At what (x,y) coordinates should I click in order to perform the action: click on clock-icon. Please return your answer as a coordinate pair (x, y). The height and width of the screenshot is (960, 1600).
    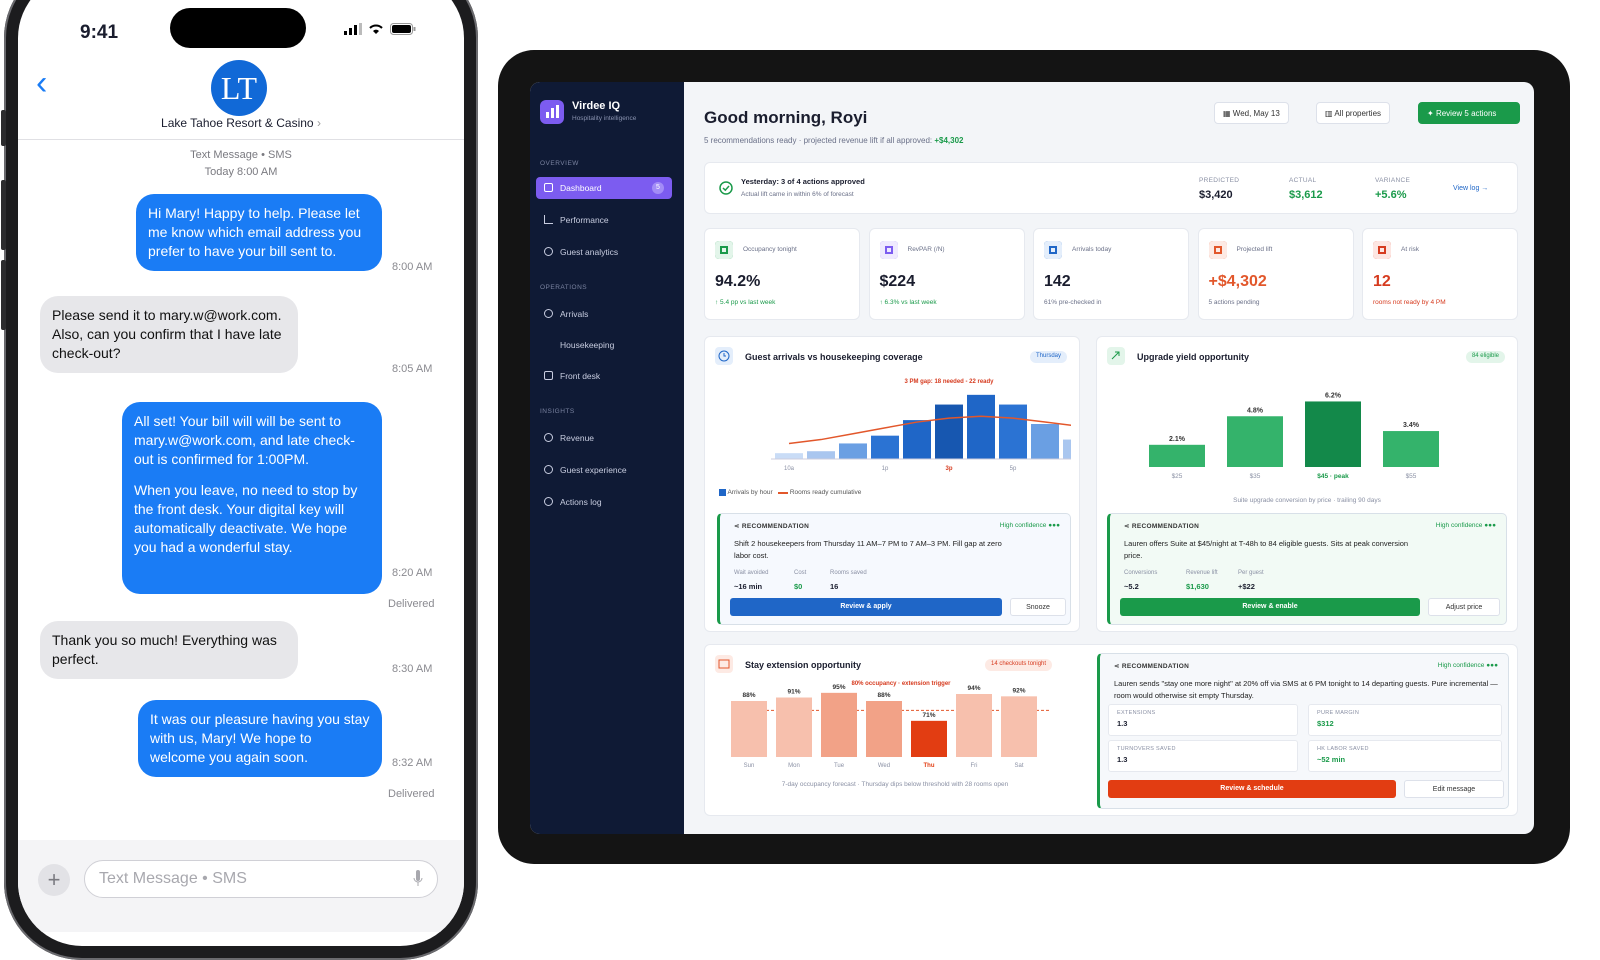
    Looking at the image, I should click on (548, 501).